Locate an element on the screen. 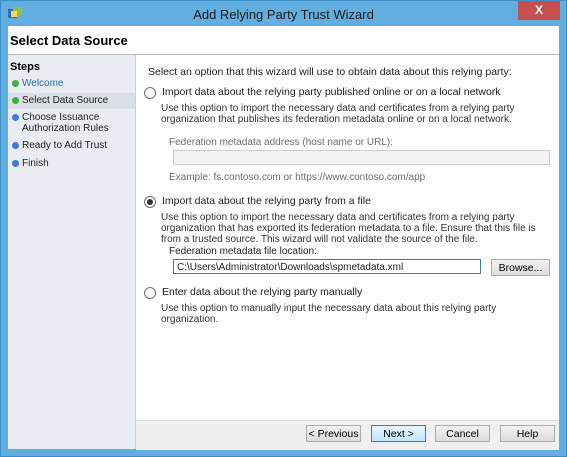 This screenshot has width=567, height=457. step-choose-issuance-rules: Choose Issuance Authorization Rules is located at coordinates (71, 123).